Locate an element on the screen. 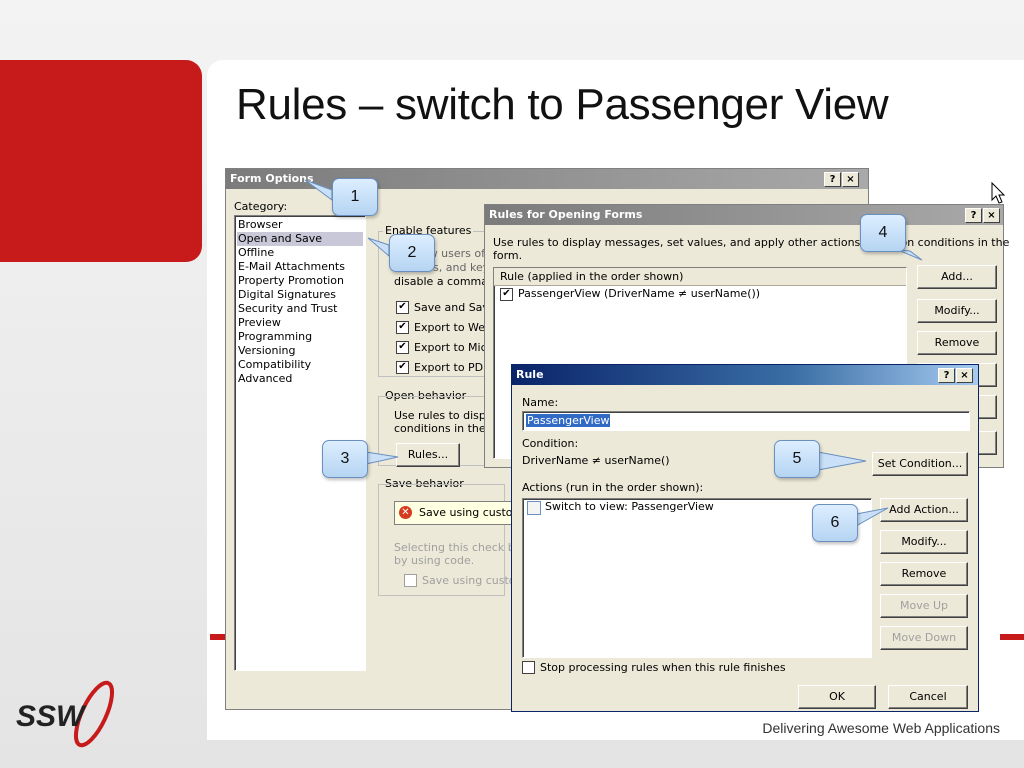  callout-2: 2 is located at coordinates (412, 253).